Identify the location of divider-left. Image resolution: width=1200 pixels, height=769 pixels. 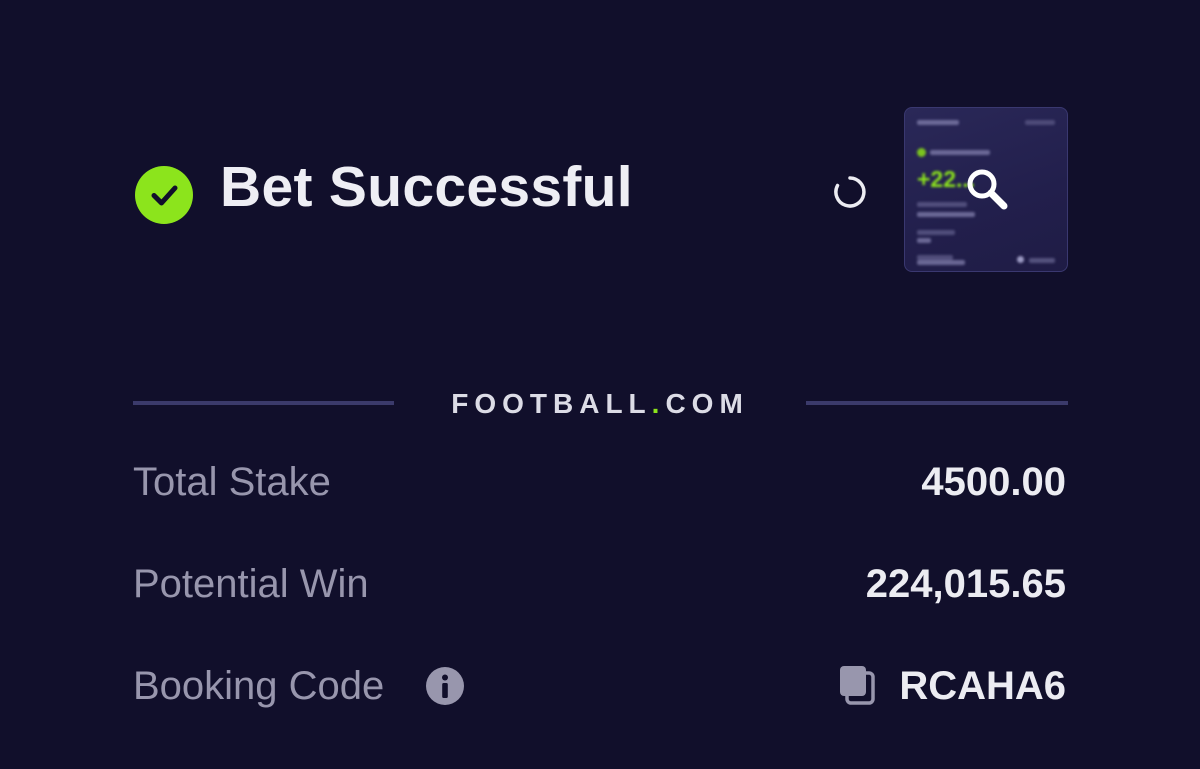
(263, 403).